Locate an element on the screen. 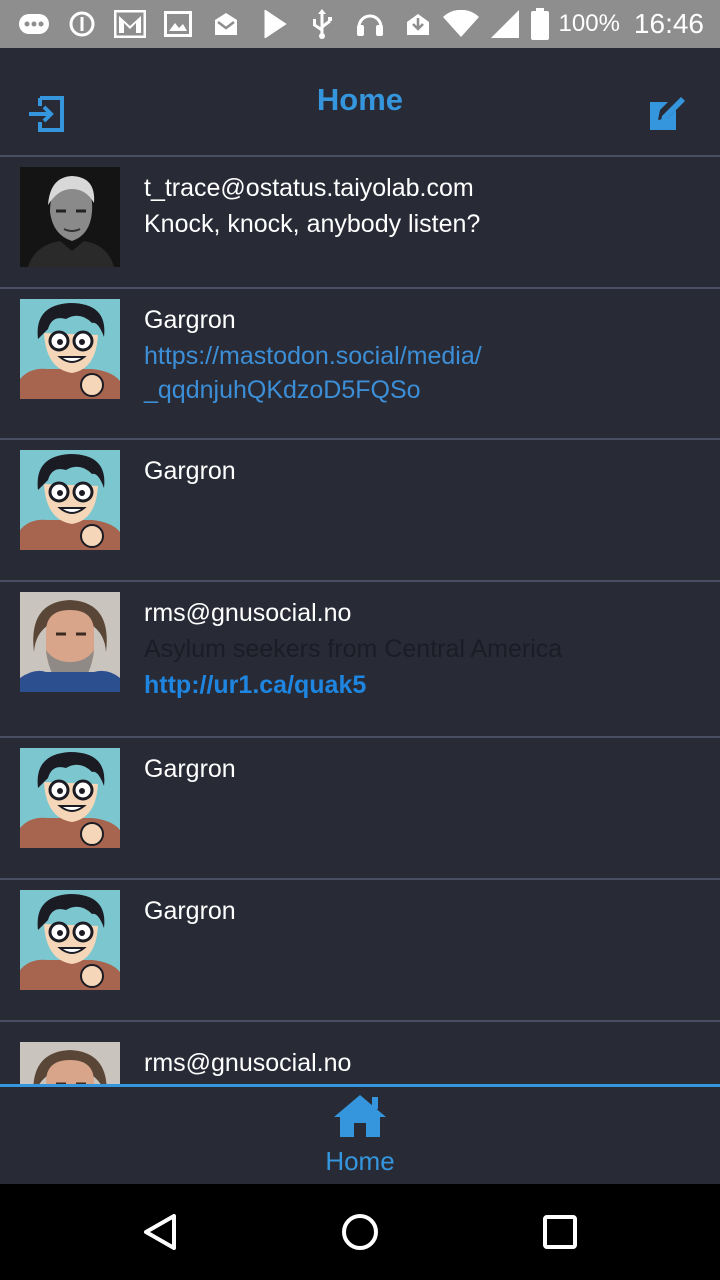  status-bar: 100% 16:46 is located at coordinates (360, 24).